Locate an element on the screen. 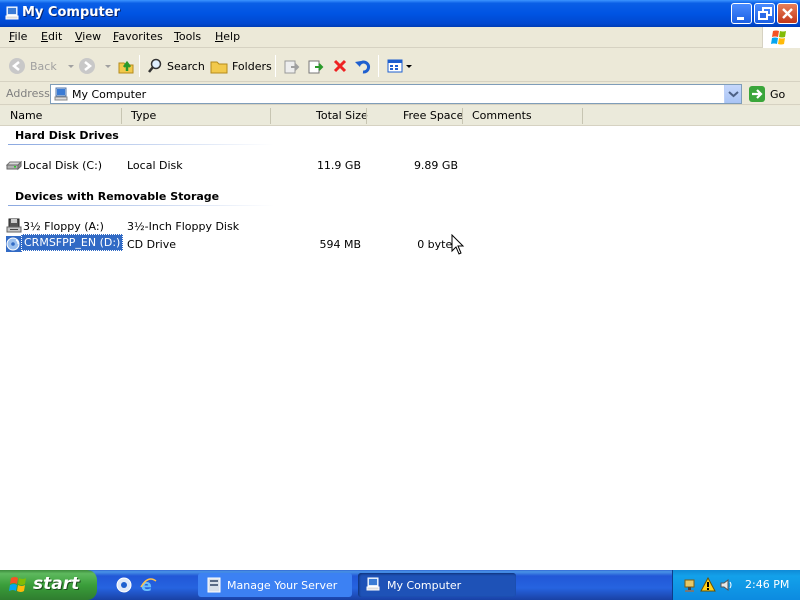 The image size is (800, 600). column-header-name: Name is located at coordinates (26, 115).